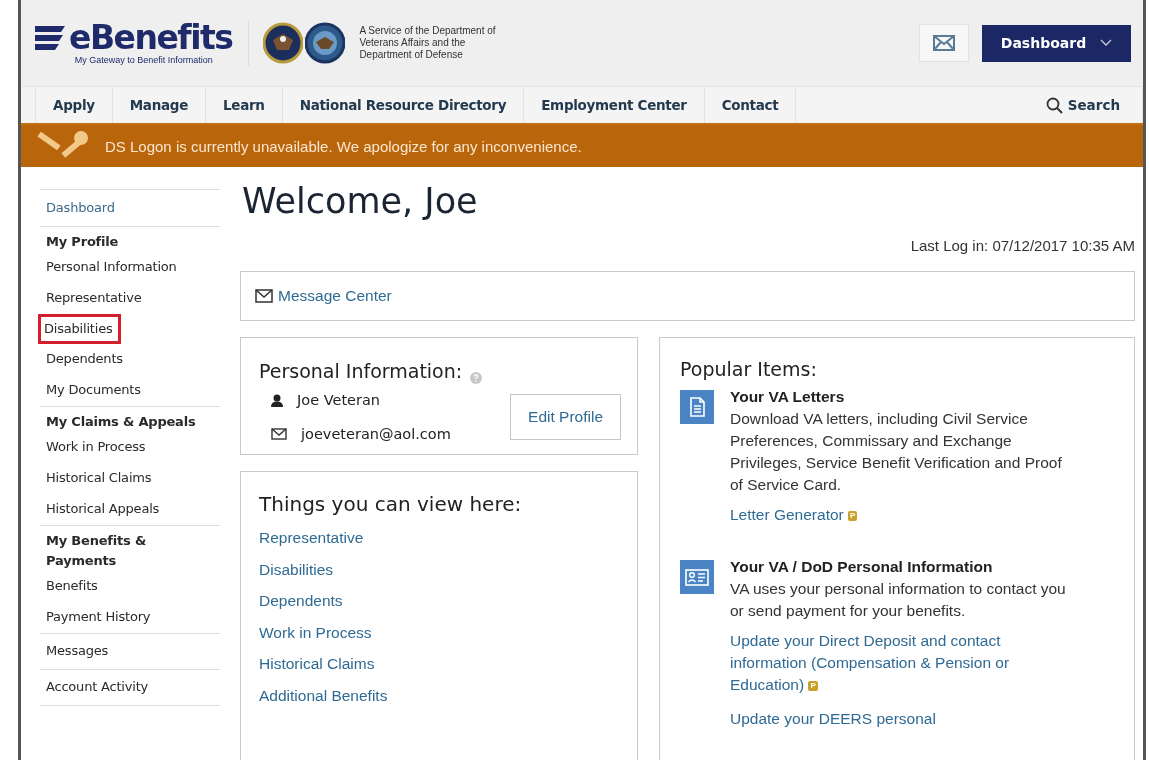 The image size is (1149, 760). What do you see at coordinates (1054, 105) in the screenshot?
I see `search-icon` at bounding box center [1054, 105].